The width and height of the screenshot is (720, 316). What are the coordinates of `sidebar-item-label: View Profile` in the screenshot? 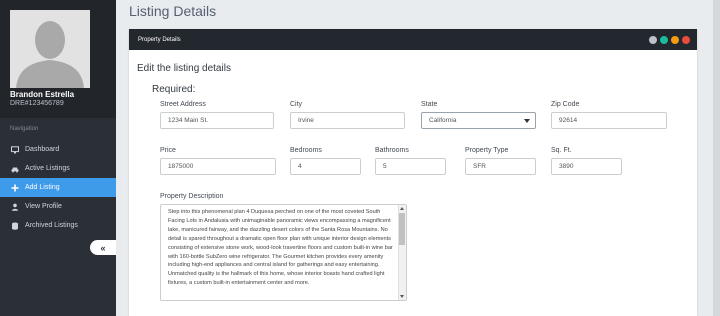 It's located at (43, 206).